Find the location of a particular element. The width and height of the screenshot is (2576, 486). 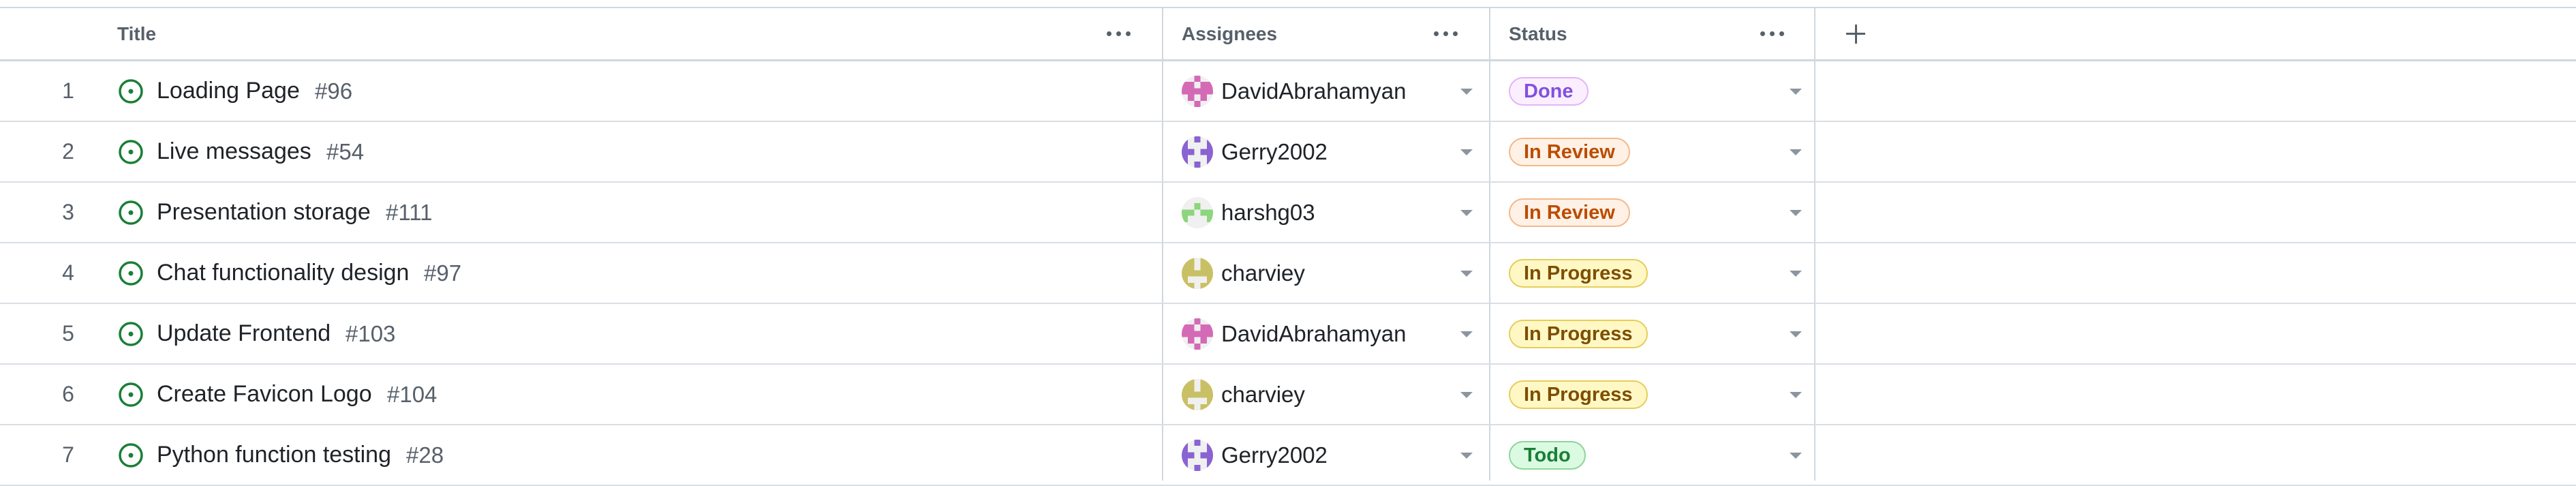

issue-number: #96 is located at coordinates (334, 91).